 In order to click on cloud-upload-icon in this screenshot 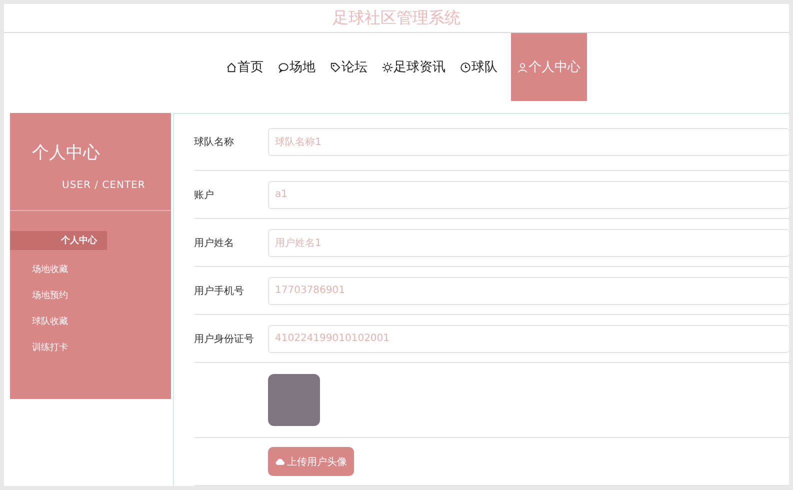, I will do `click(280, 461)`.